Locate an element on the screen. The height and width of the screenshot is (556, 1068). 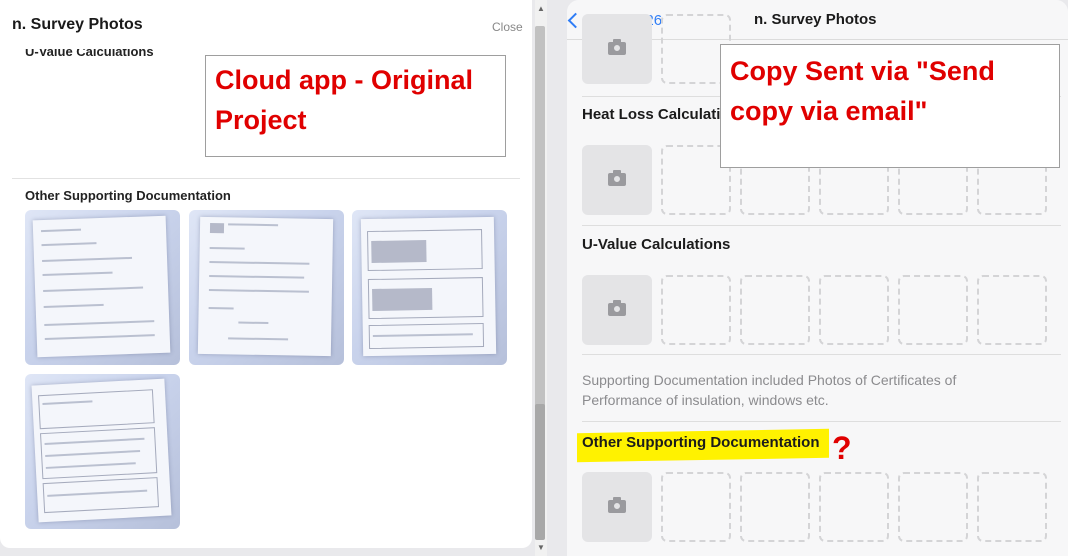
scroll-up-icon: ▲ is located at coordinates (541, 8).